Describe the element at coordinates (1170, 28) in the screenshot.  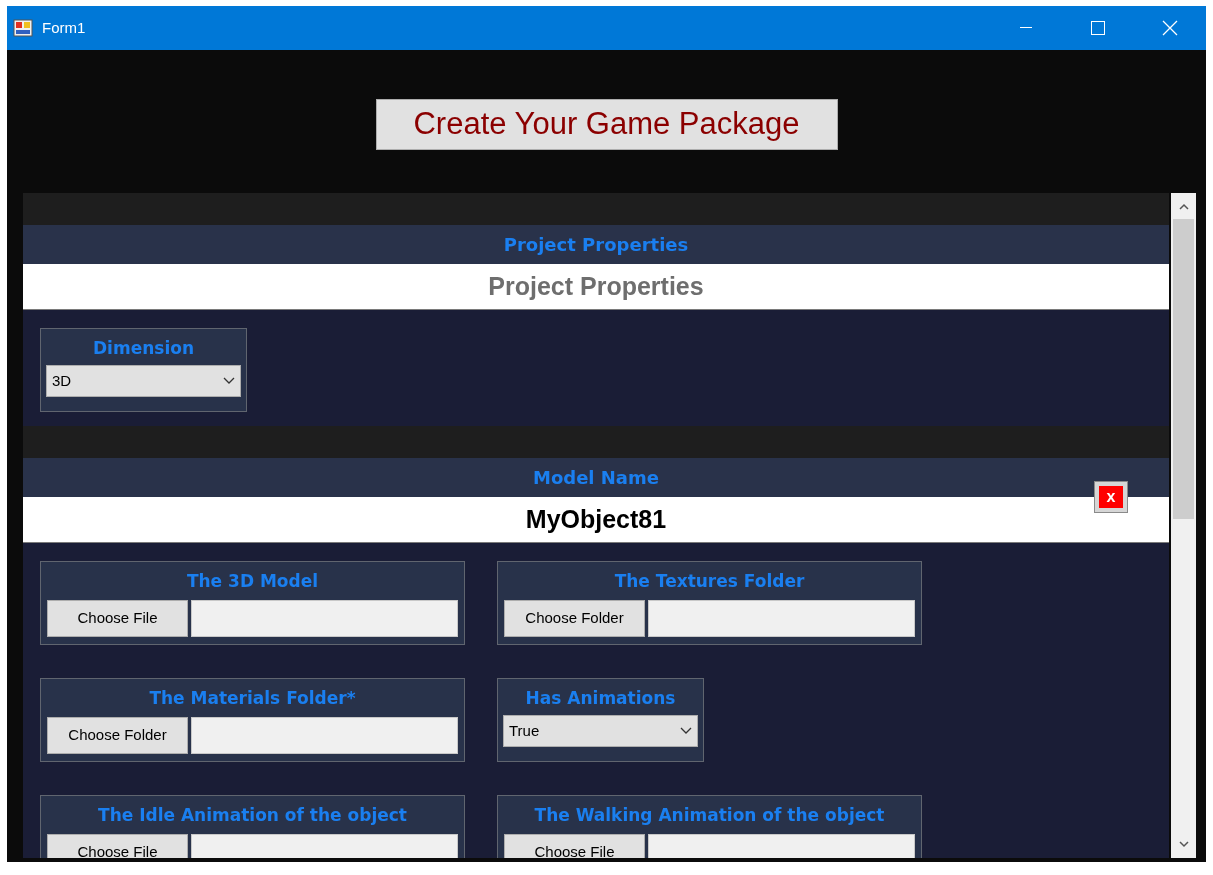
I see `close-icon` at that location.